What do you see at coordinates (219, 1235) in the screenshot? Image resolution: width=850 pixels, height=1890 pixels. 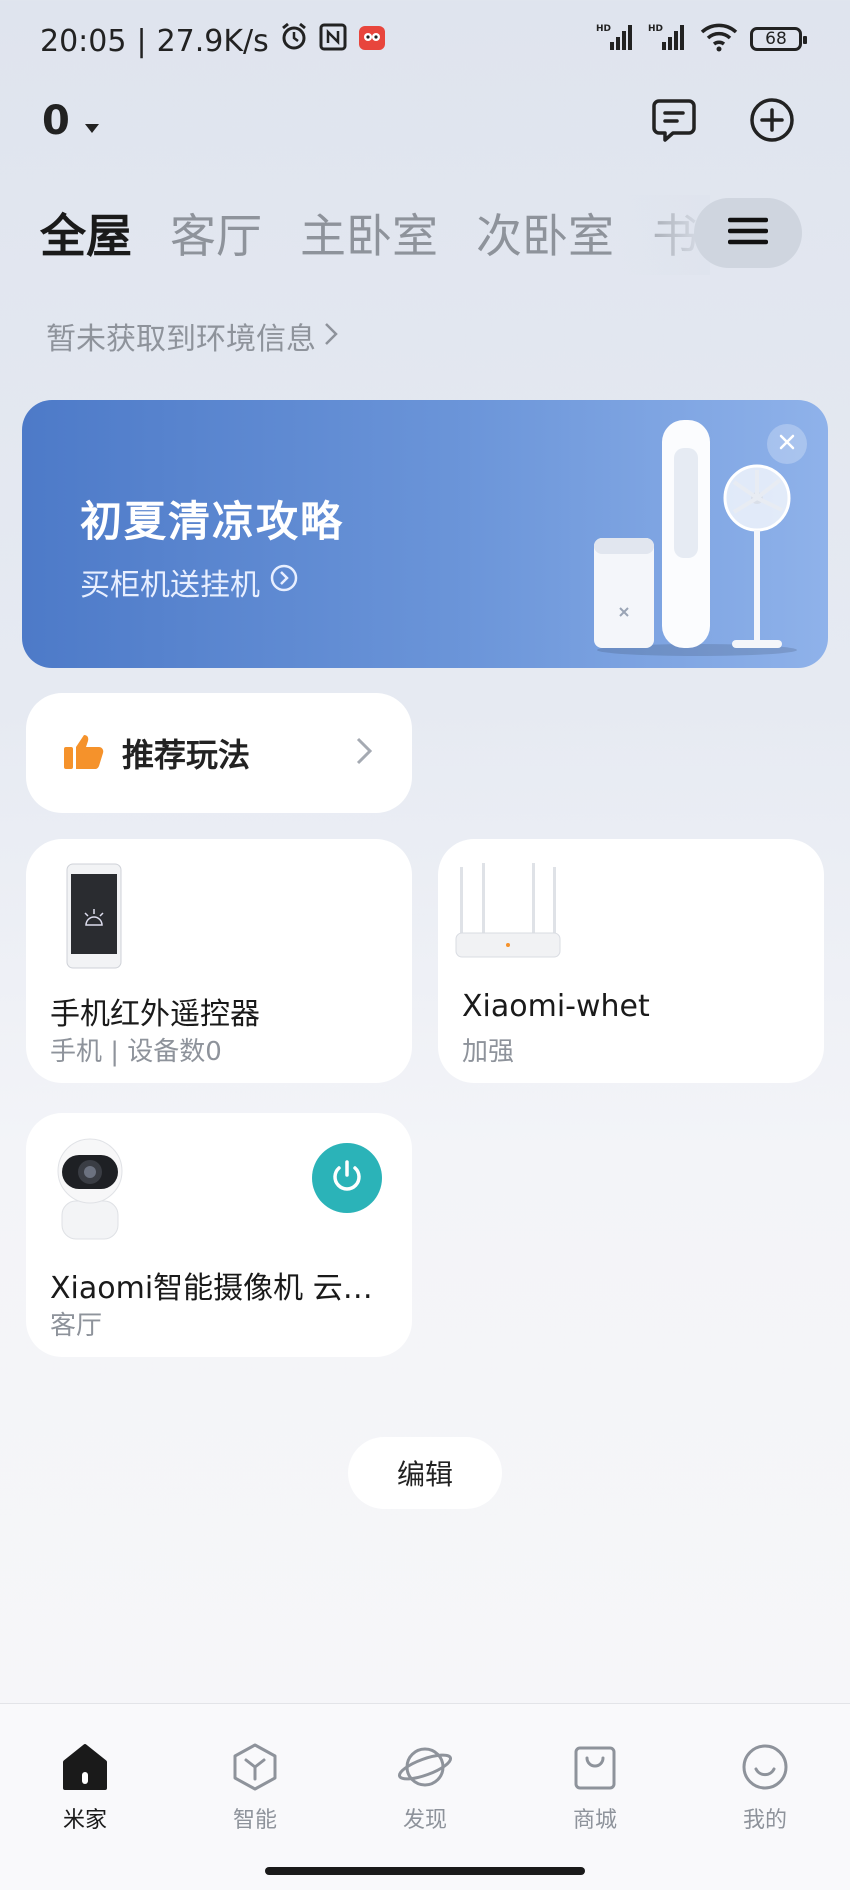 I see `device-card-camera: Xiaomi智能摄像机 云… 客厅` at bounding box center [219, 1235].